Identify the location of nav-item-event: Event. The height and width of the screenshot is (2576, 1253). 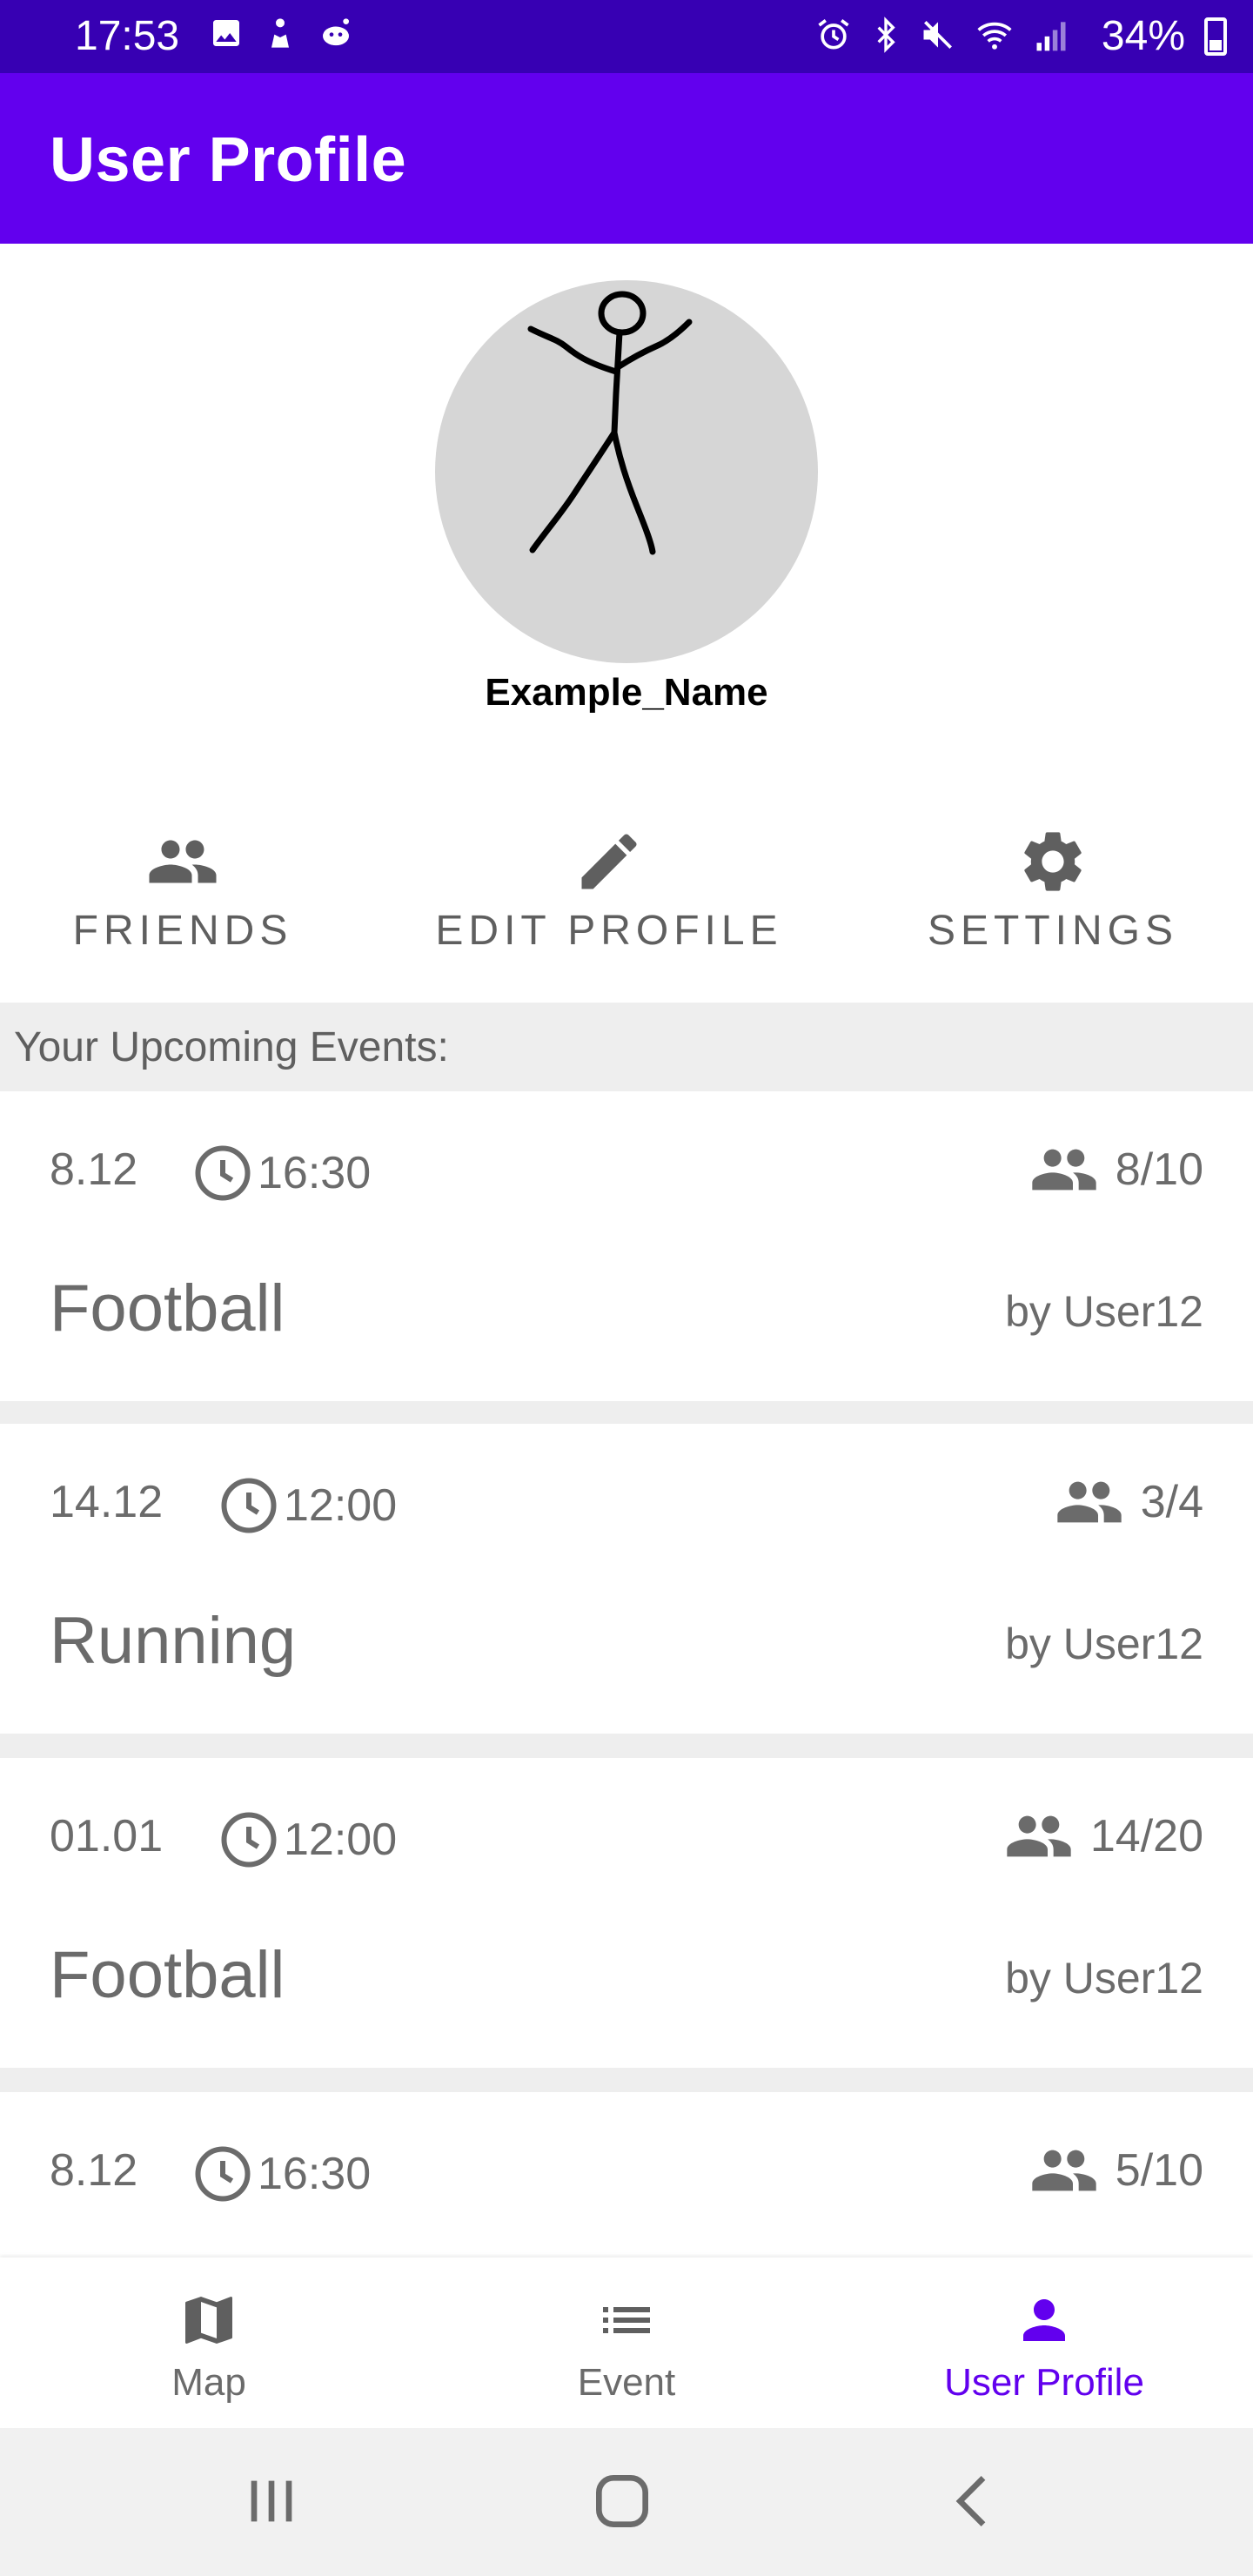
(626, 2343).